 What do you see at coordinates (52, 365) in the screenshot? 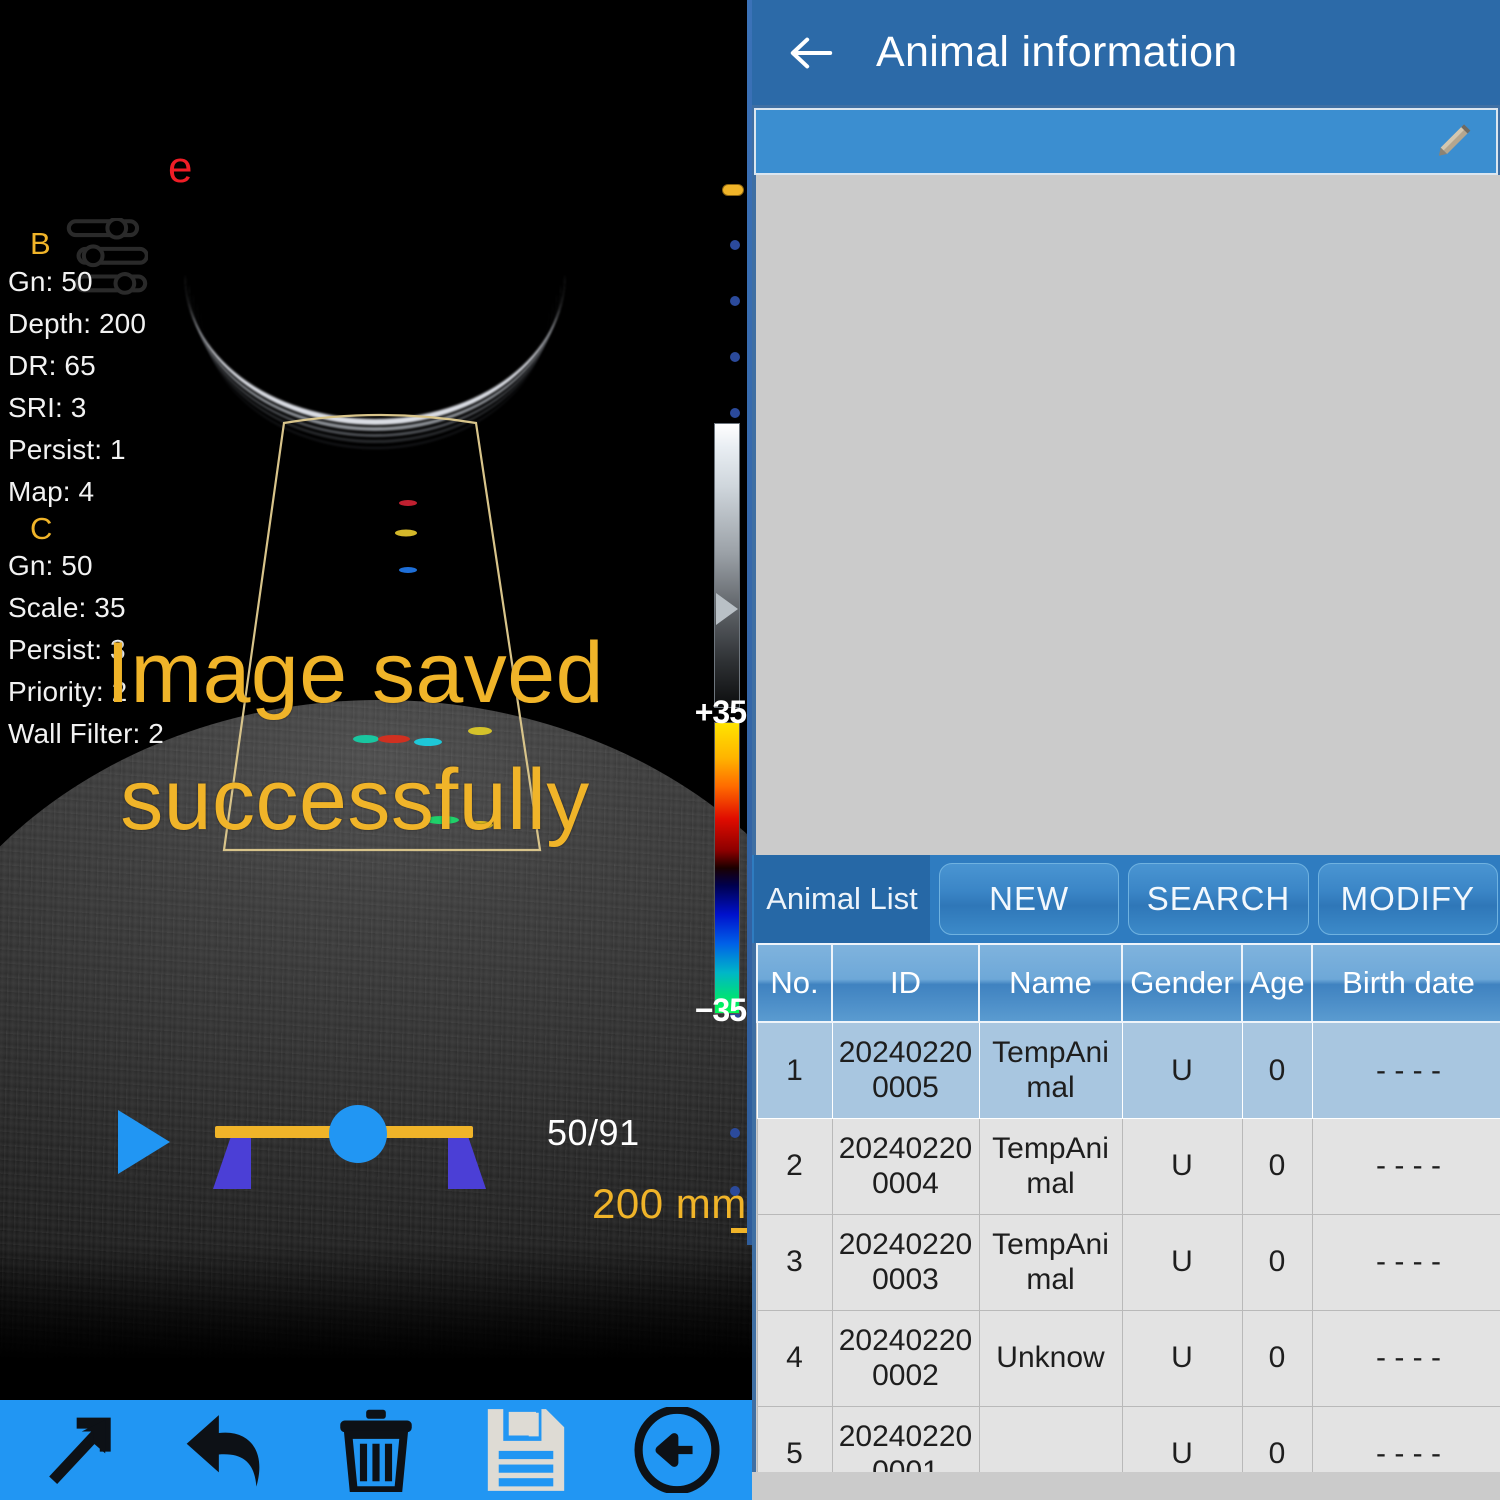
I see `b-param-dr: DR: 65` at bounding box center [52, 365].